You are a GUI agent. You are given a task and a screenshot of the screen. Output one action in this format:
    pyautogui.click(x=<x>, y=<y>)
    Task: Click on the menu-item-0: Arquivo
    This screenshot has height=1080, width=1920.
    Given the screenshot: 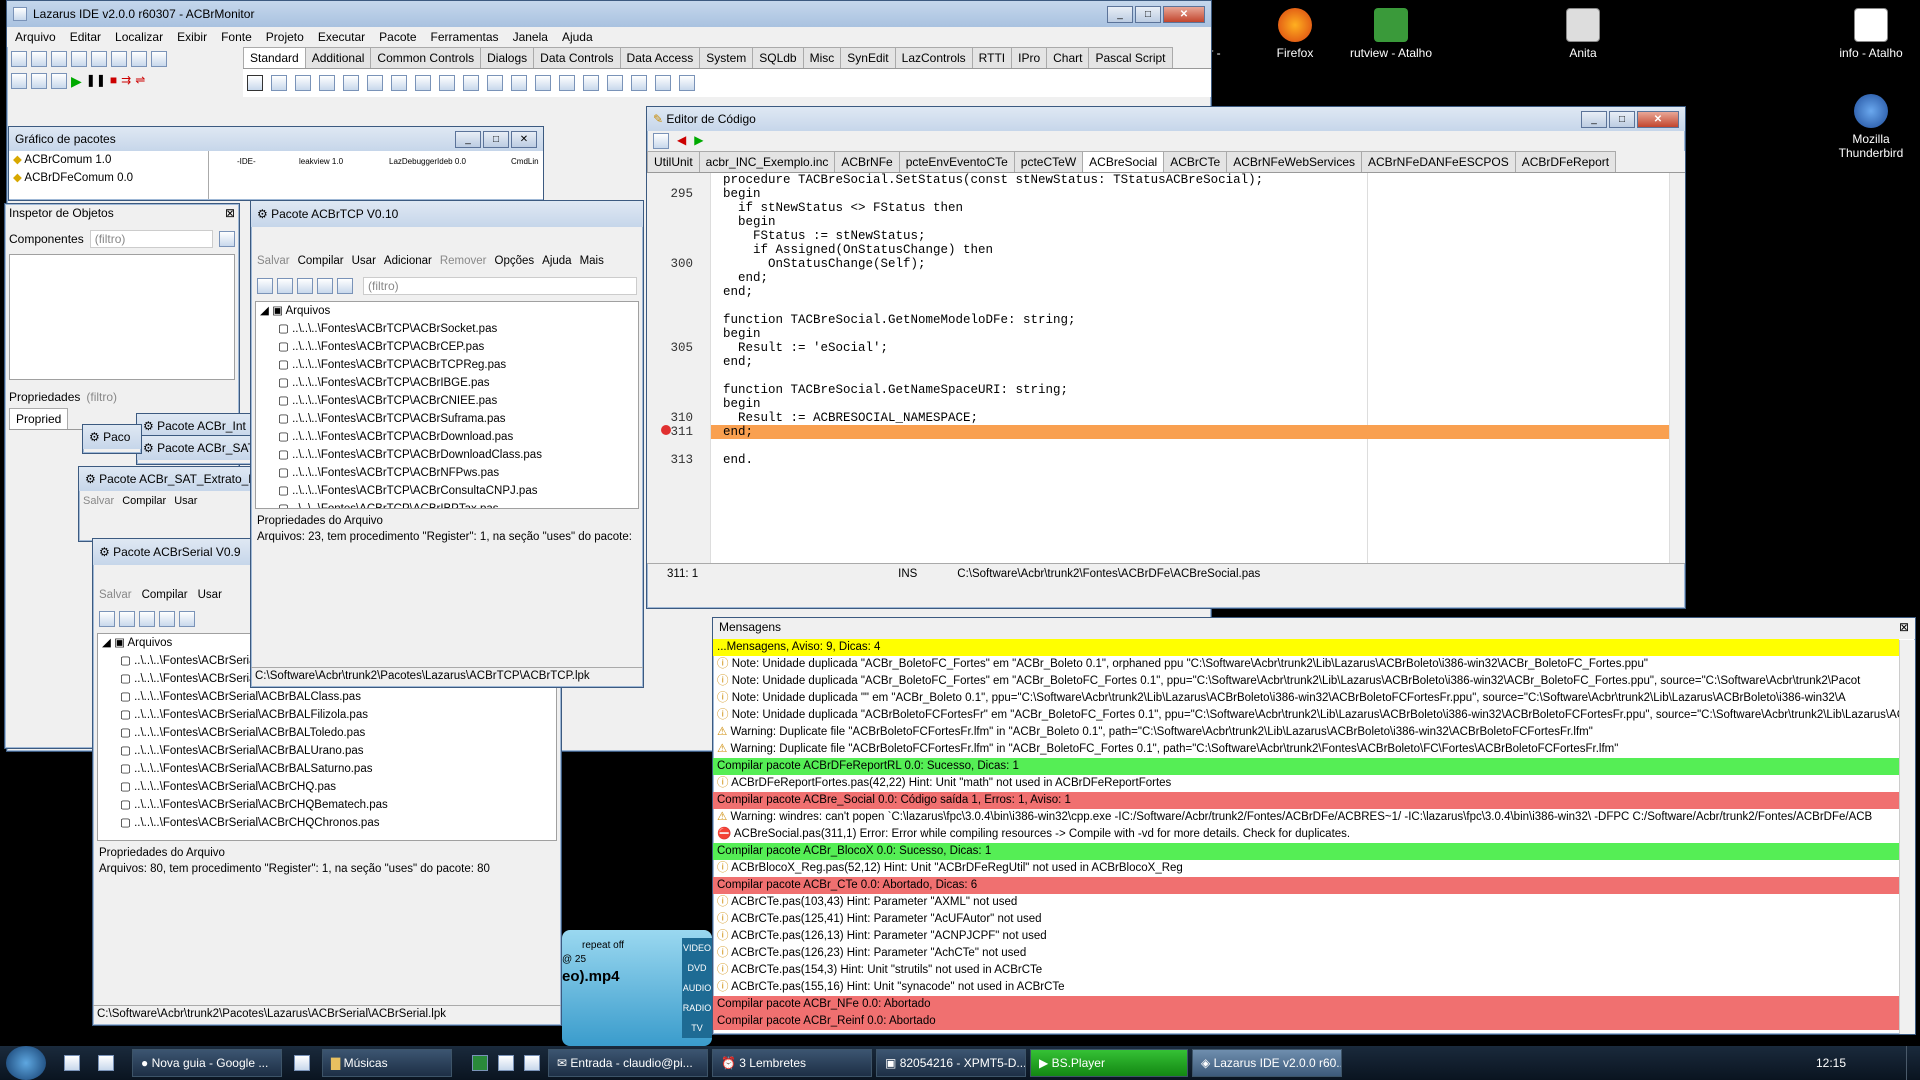 What is the action you would take?
    pyautogui.click(x=35, y=37)
    